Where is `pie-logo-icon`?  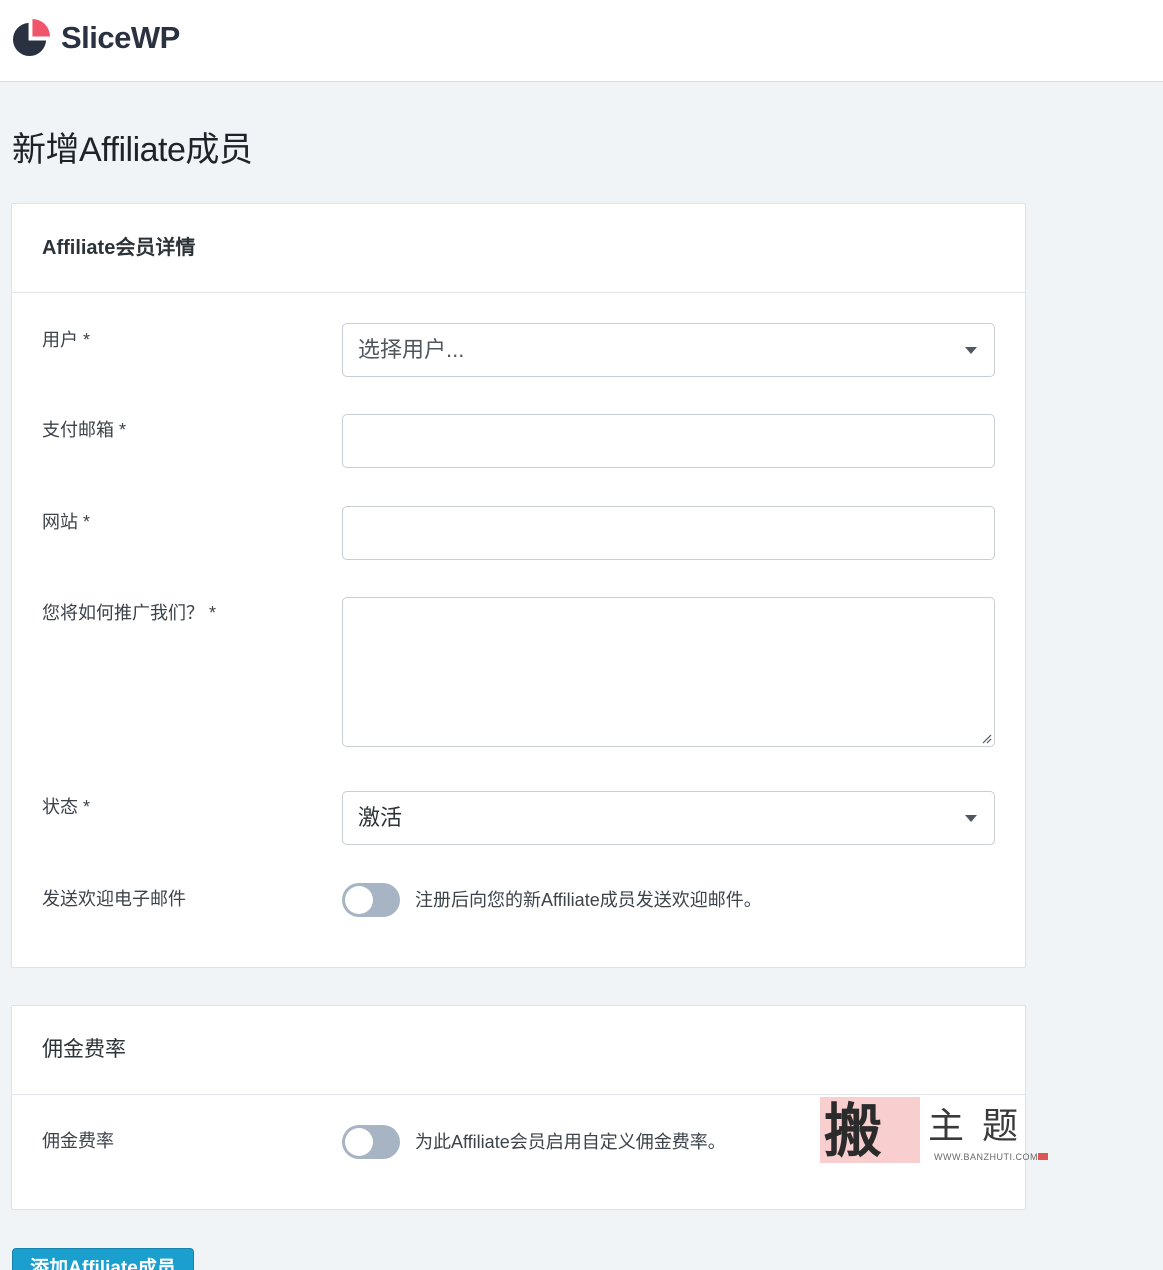 pie-logo-icon is located at coordinates (31, 37).